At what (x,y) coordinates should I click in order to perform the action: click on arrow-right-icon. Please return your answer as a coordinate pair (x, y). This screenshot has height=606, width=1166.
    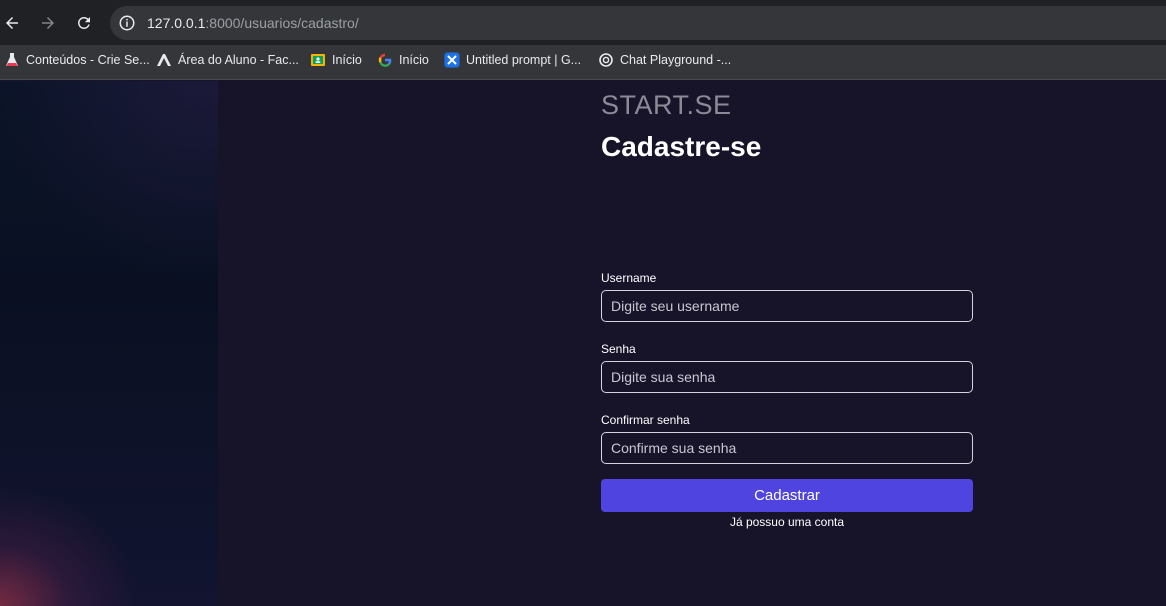
    Looking at the image, I should click on (48, 23).